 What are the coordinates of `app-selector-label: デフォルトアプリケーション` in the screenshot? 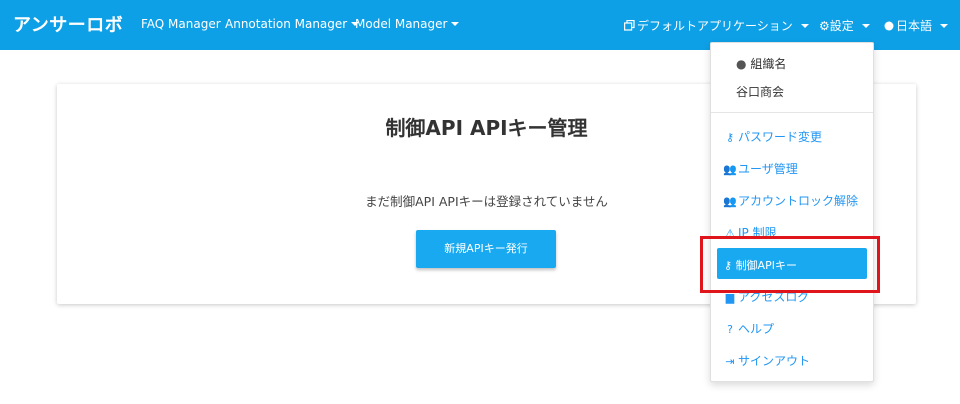 It's located at (715, 26).